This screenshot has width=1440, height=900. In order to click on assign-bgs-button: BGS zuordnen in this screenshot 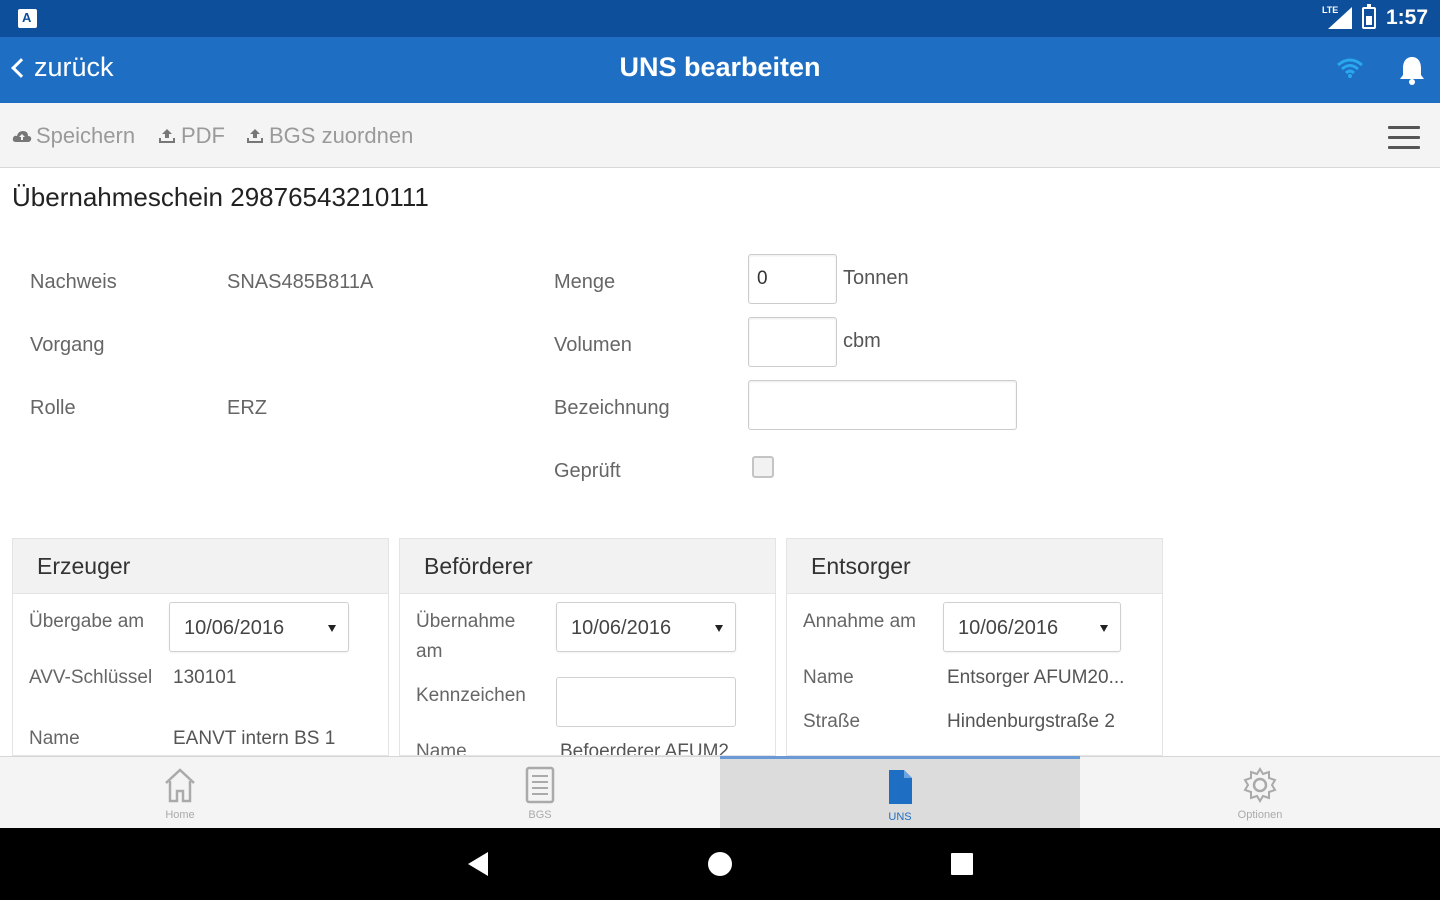, I will do `click(329, 136)`.